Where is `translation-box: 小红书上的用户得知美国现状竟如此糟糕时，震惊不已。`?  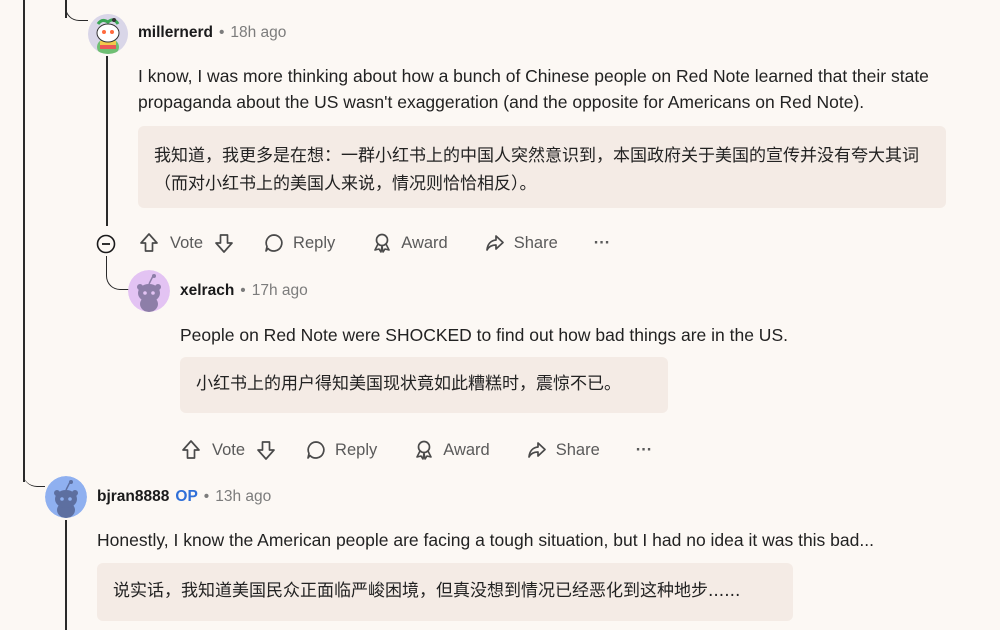 translation-box: 小红书上的用户得知美国现状竟如此糟糕时，震惊不已。 is located at coordinates (424, 385).